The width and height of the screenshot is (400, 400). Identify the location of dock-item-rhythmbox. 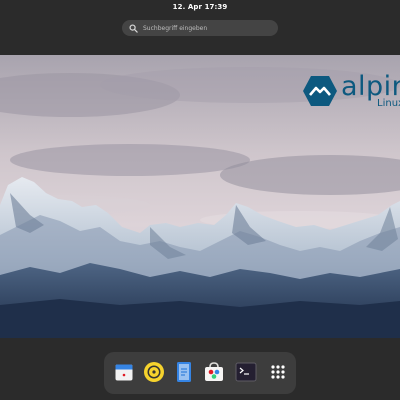
(154, 372).